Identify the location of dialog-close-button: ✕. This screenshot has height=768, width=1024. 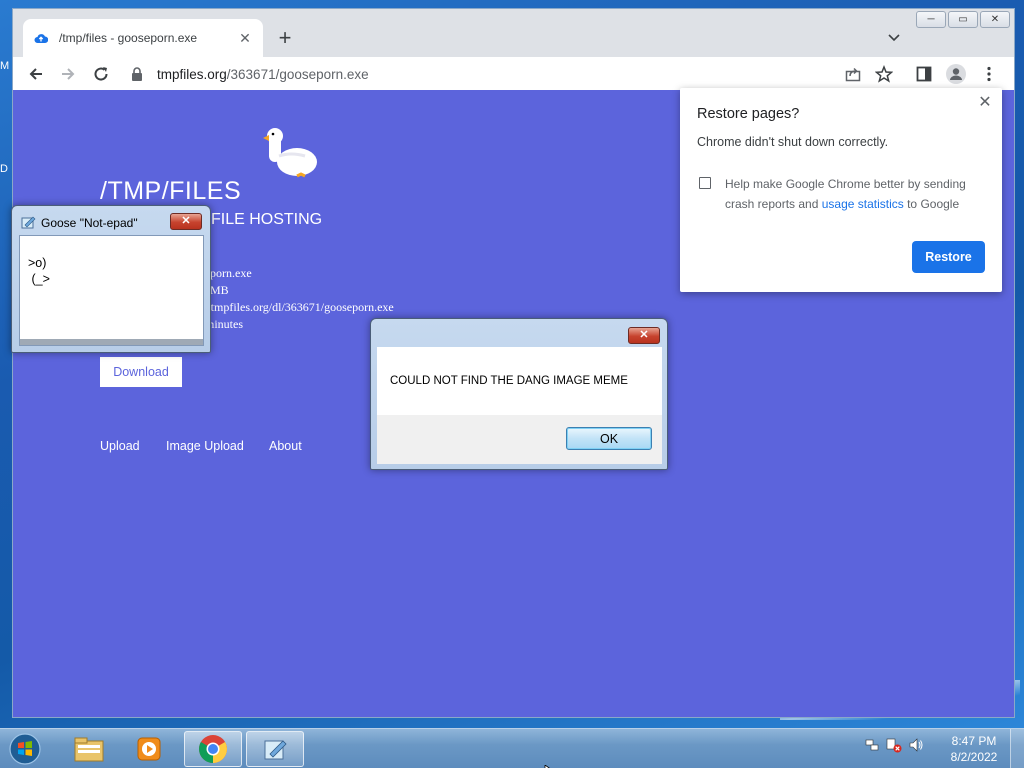
(644, 335).